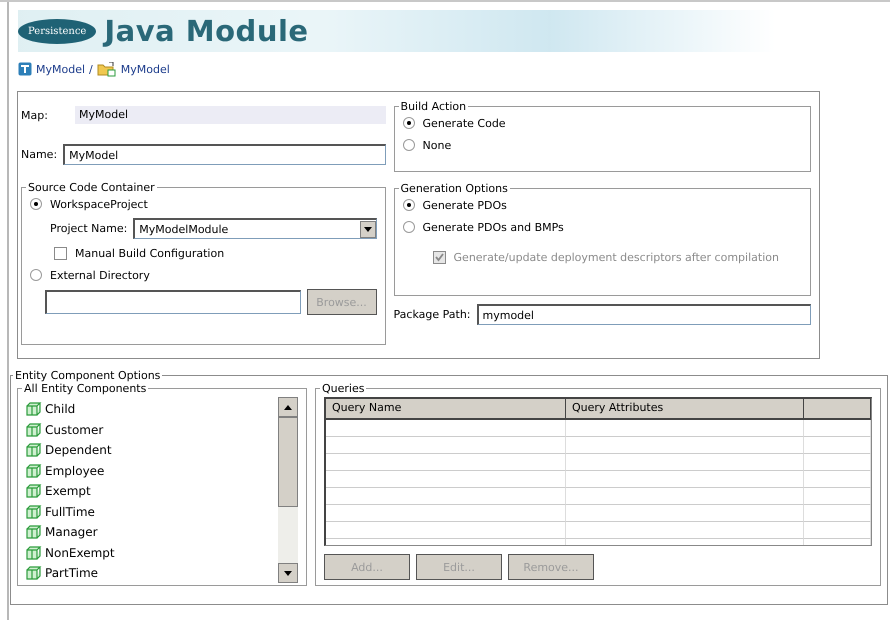  I want to click on scroll-up-icon, so click(288, 407).